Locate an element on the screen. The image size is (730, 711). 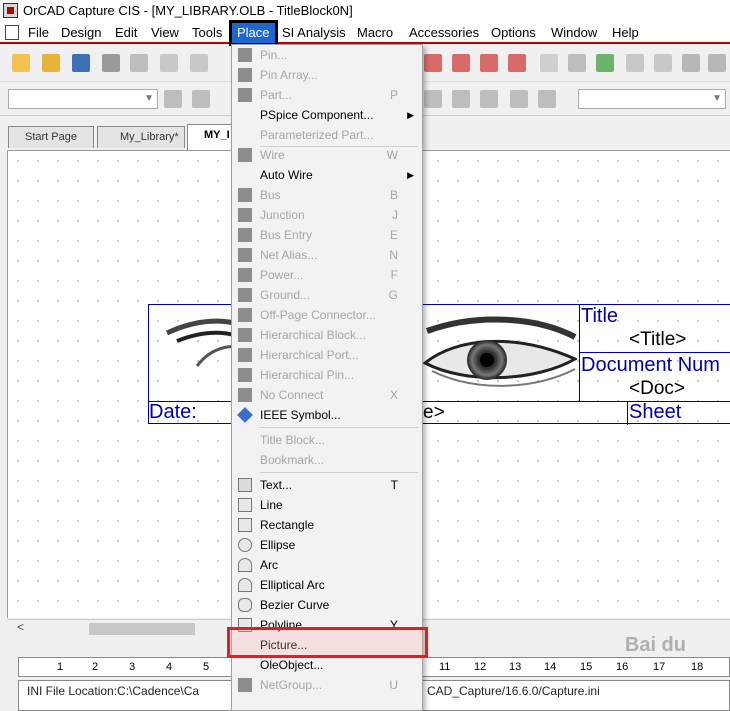
marker-icon is located at coordinates (547, 99).